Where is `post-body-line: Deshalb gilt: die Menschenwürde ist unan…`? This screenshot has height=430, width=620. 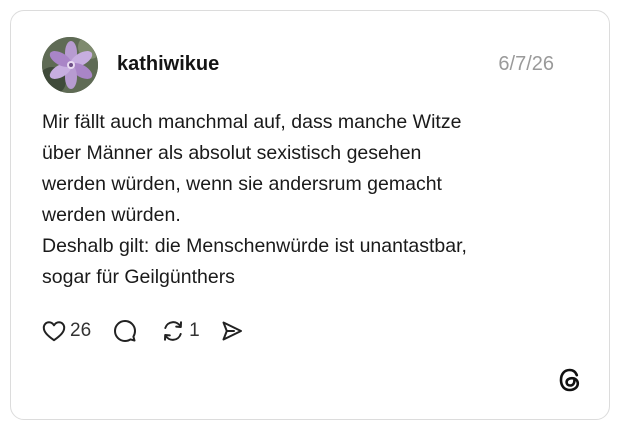
post-body-line: Deshalb gilt: die Menschenwürde ist unan… is located at coordinates (254, 246).